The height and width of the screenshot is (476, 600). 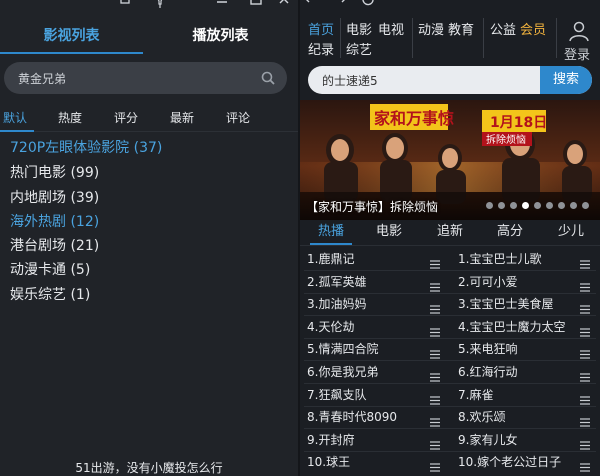 What do you see at coordinates (330, 327) in the screenshot?
I see `hot-list-item: 4.天伦劫` at bounding box center [330, 327].